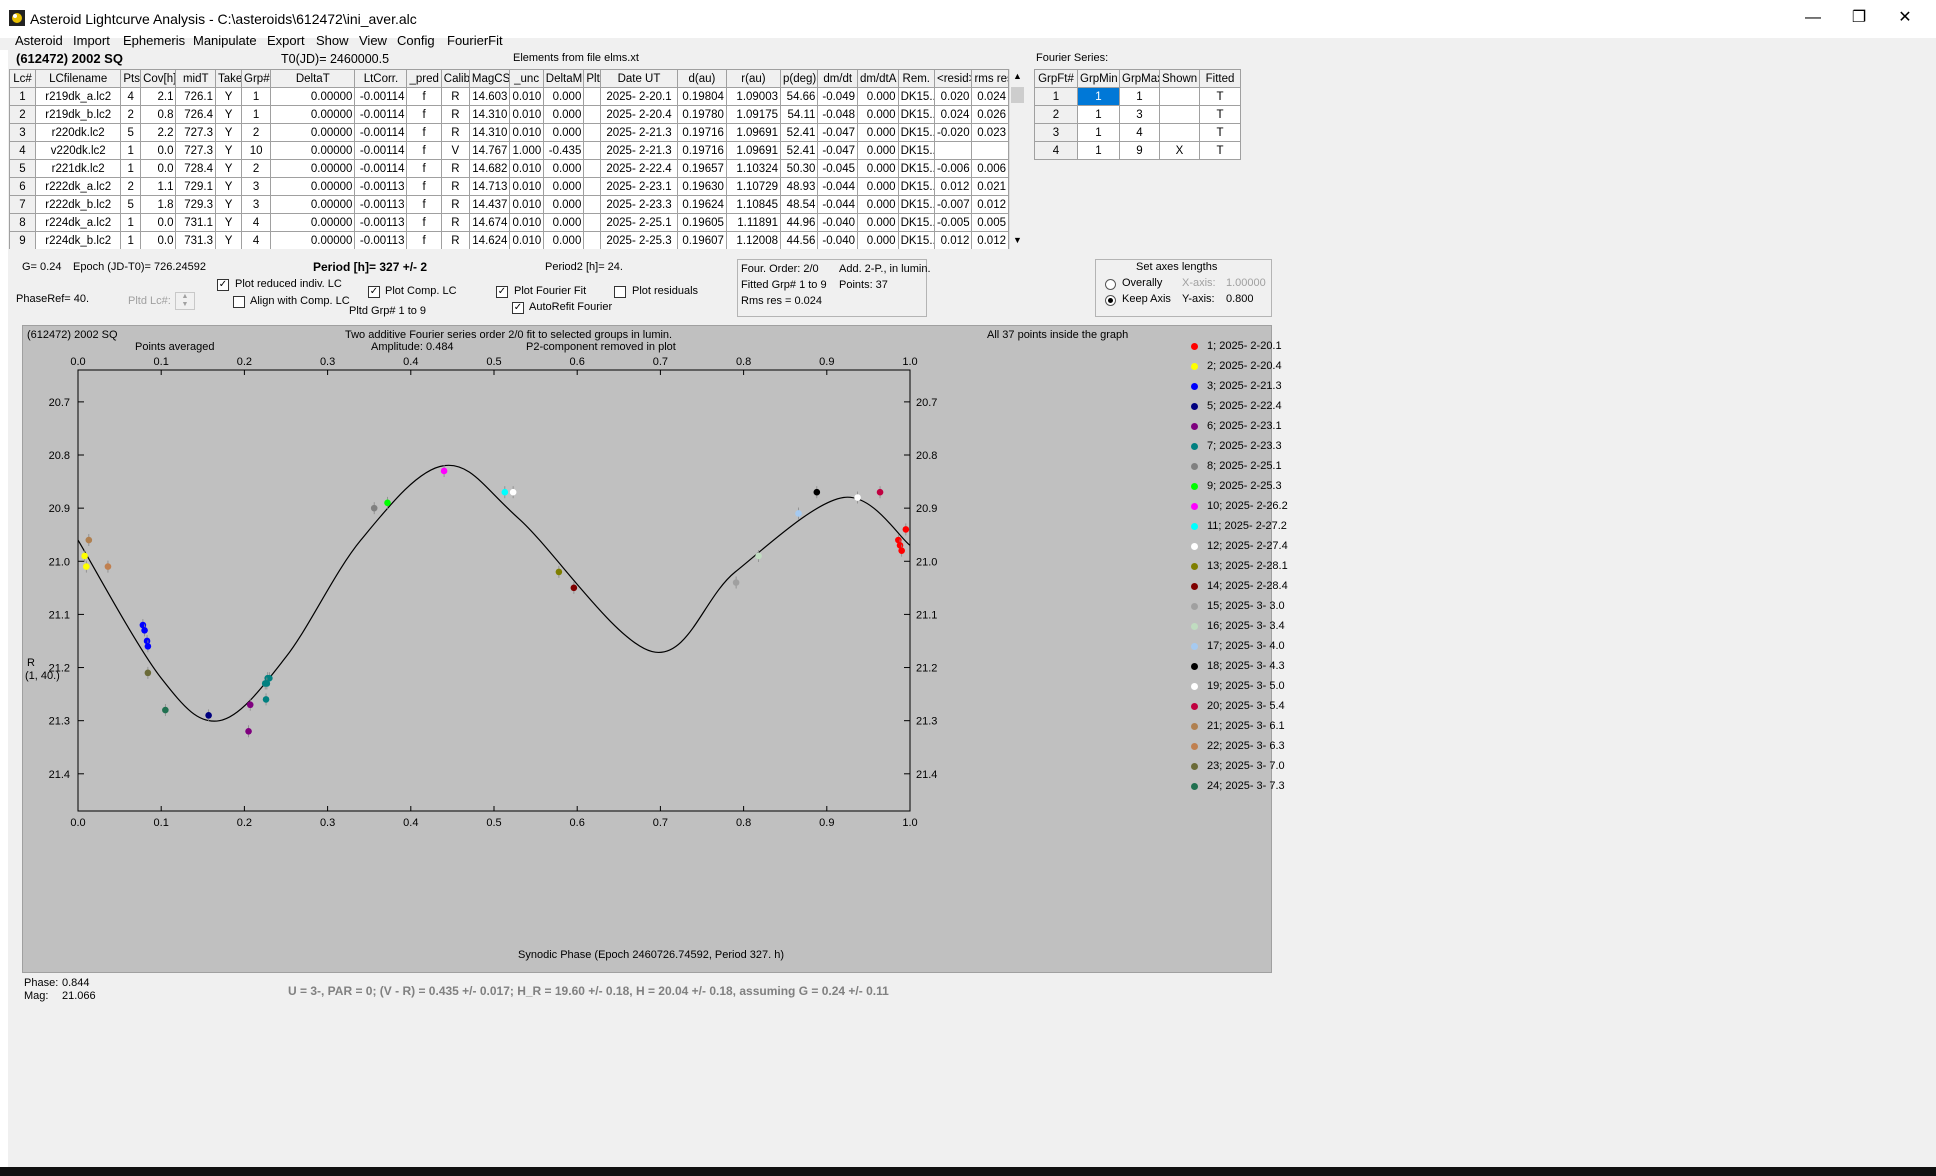 Image resolution: width=1936 pixels, height=1176 pixels. I want to click on fourier-table-row: 419XT, so click(1137, 150).